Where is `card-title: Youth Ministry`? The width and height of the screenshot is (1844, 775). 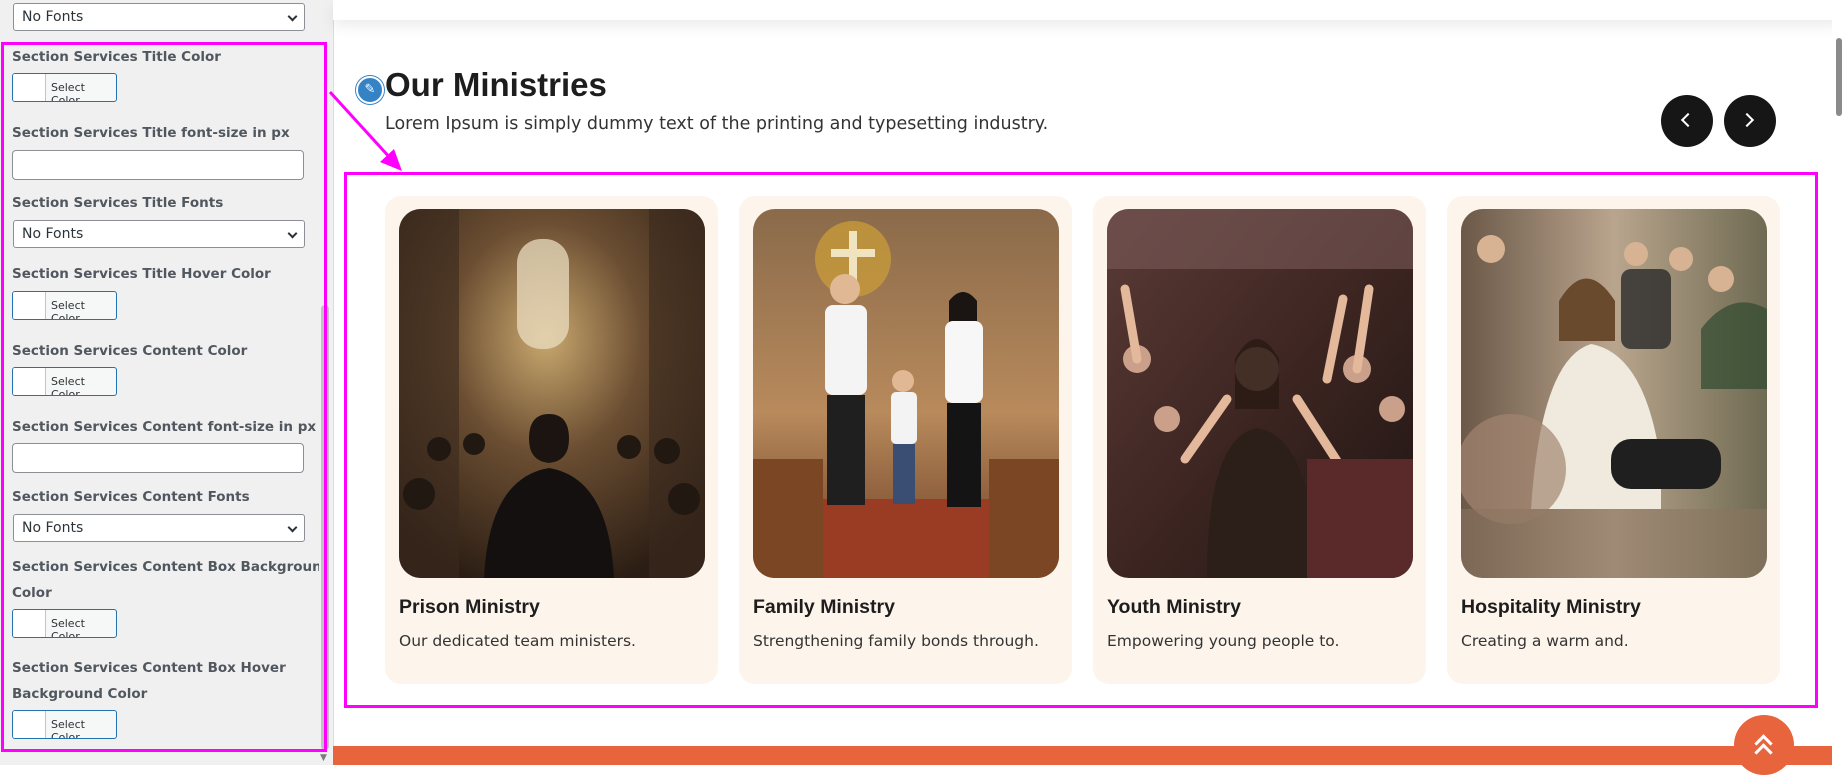 card-title: Youth Ministry is located at coordinates (1174, 607).